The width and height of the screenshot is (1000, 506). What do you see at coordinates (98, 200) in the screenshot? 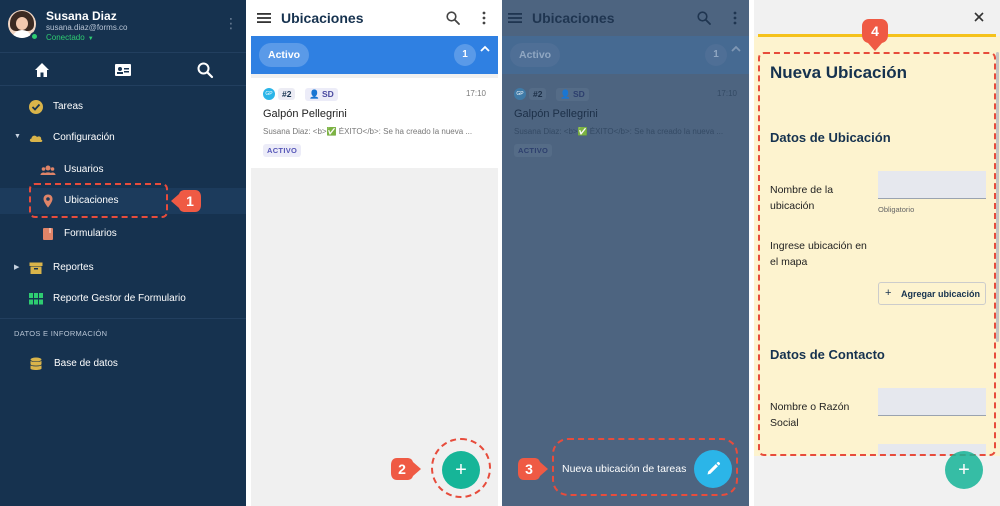
I see `highlight-box` at bounding box center [98, 200].